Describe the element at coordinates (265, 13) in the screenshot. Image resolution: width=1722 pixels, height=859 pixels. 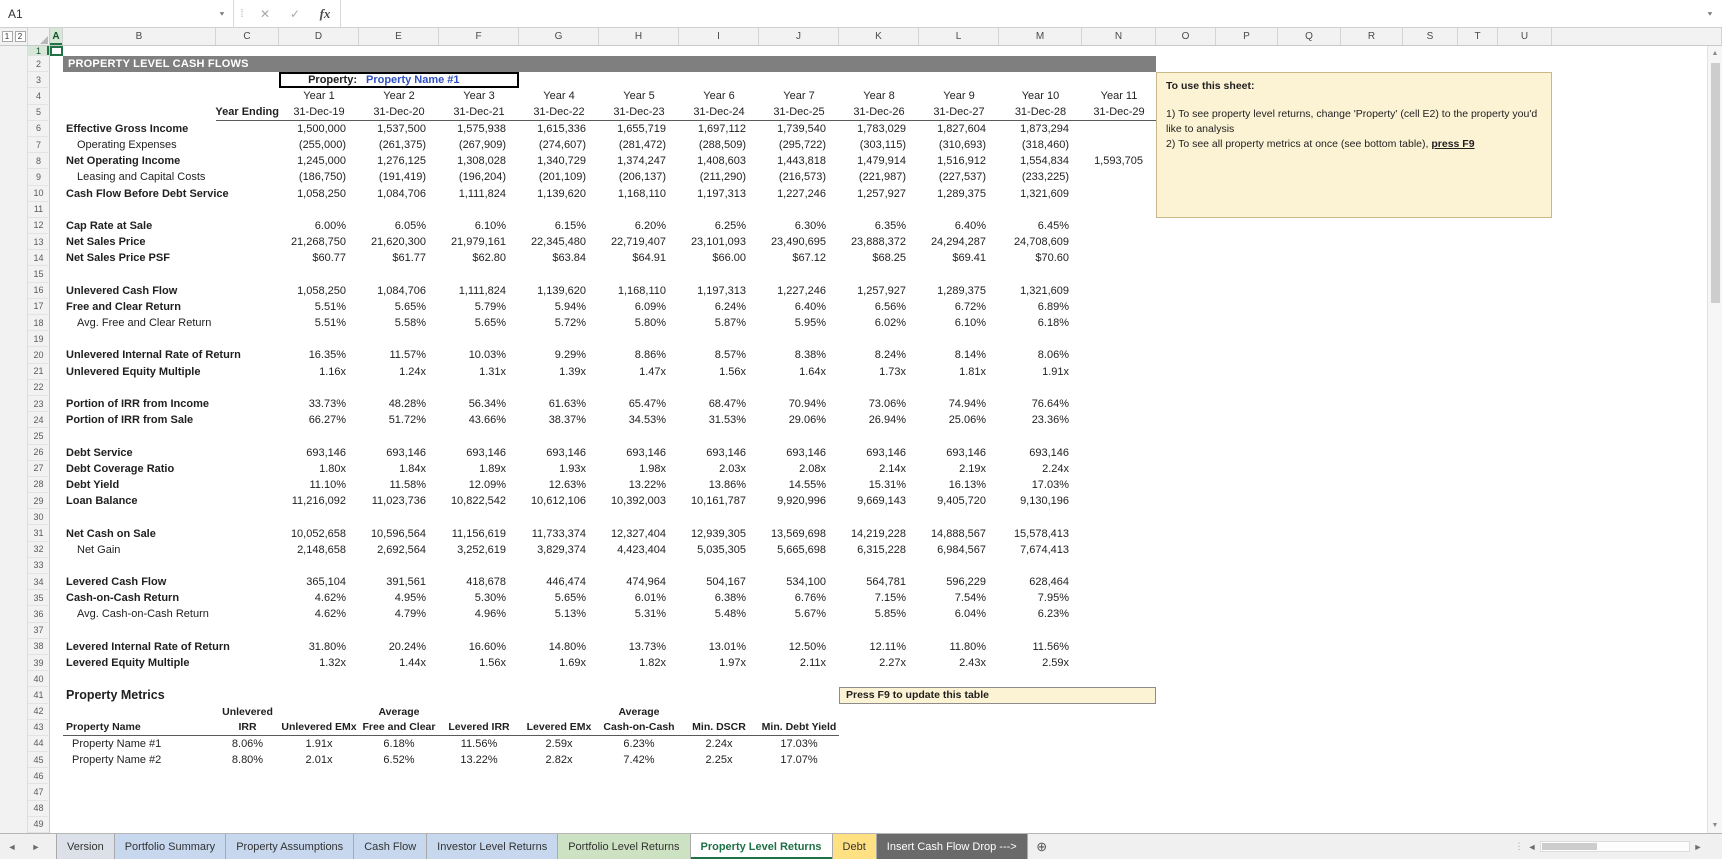
I see `cancel-icon: ✕` at that location.